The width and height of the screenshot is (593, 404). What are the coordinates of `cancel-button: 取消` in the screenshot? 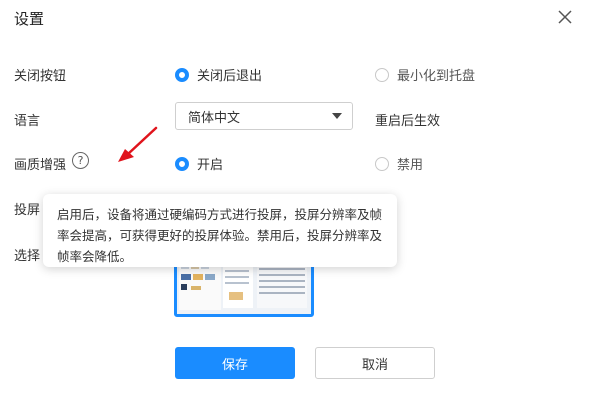 It's located at (375, 363).